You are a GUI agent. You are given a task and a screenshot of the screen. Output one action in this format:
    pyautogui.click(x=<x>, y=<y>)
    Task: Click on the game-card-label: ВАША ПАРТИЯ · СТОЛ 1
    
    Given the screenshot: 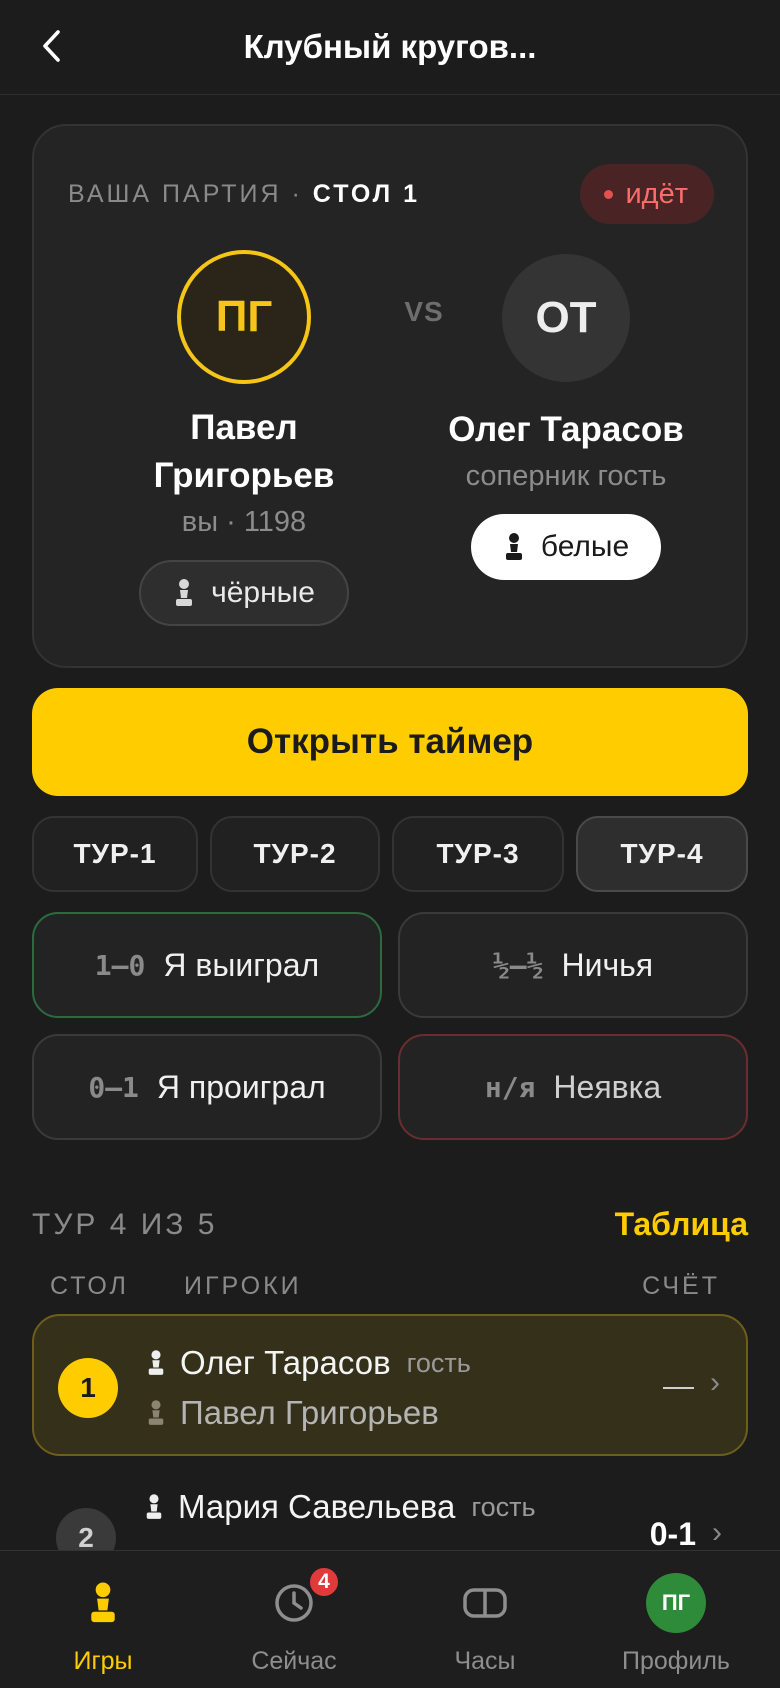 What is the action you would take?
    pyautogui.click(x=244, y=194)
    